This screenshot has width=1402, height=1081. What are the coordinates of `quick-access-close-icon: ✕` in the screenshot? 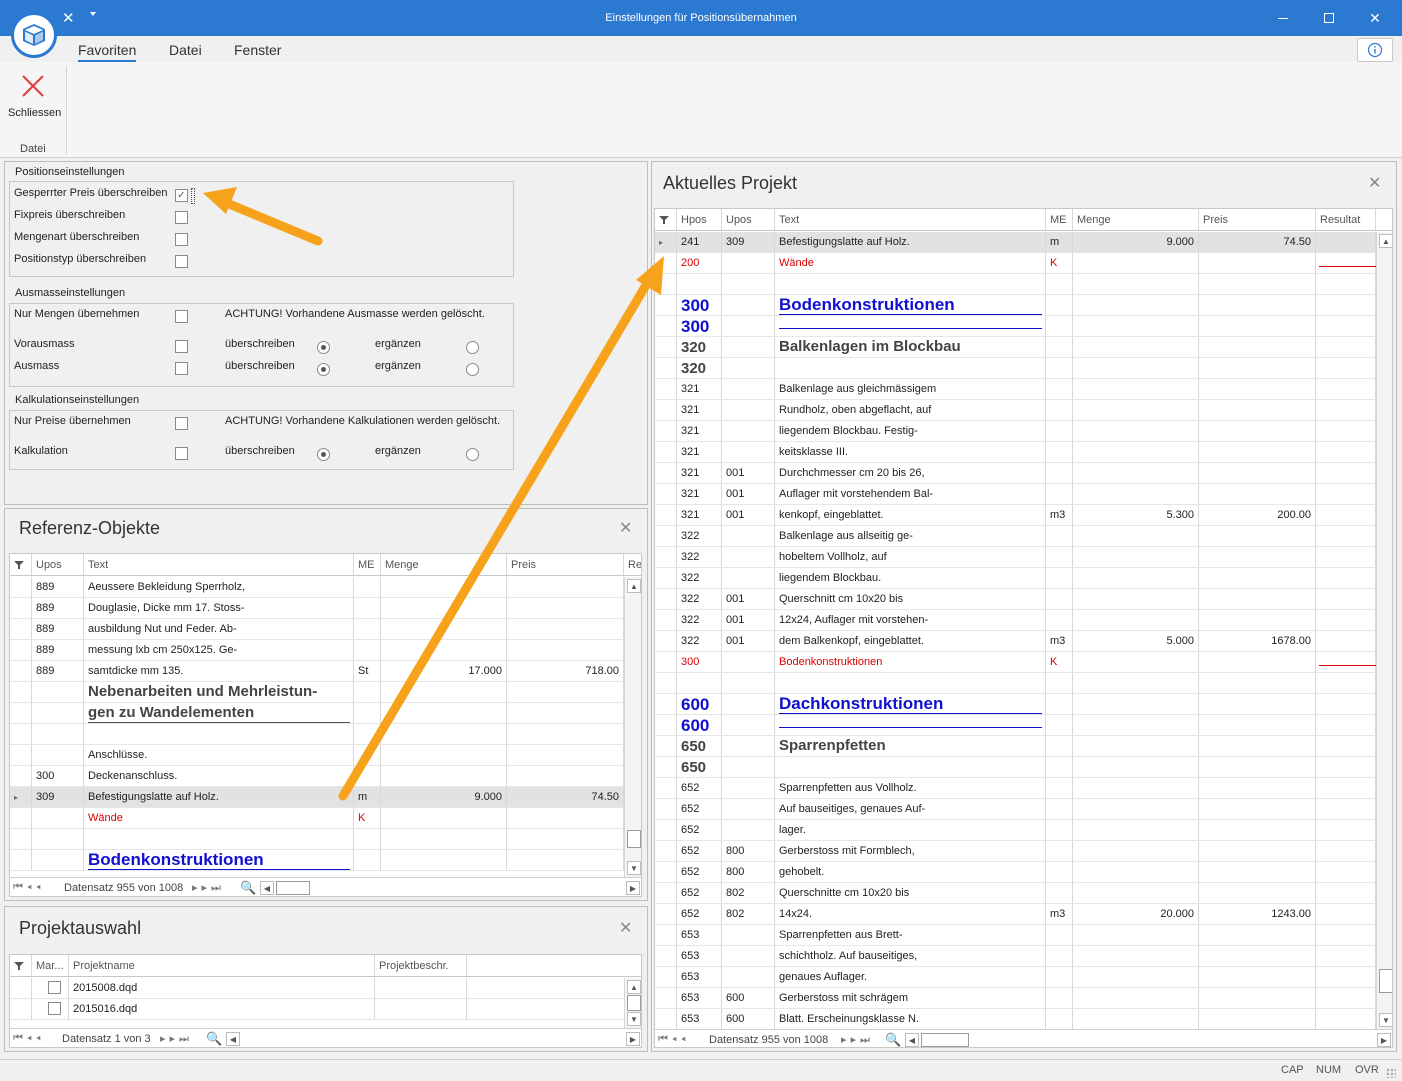 It's located at (68, 18).